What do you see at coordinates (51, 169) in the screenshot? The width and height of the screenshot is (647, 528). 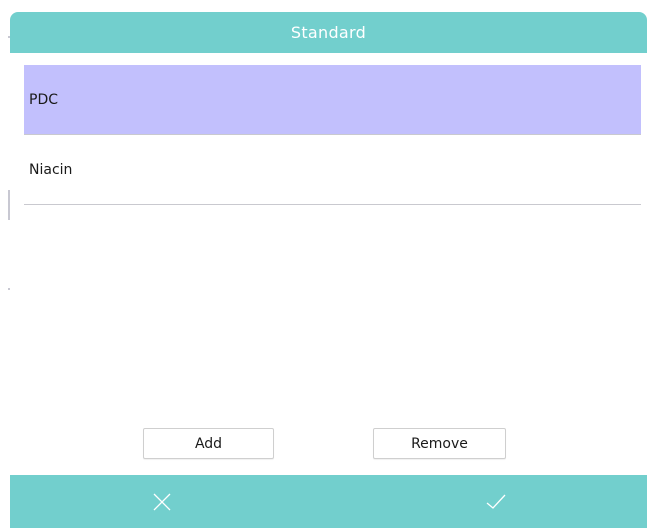 I see `list-item-label: Niacin` at bounding box center [51, 169].